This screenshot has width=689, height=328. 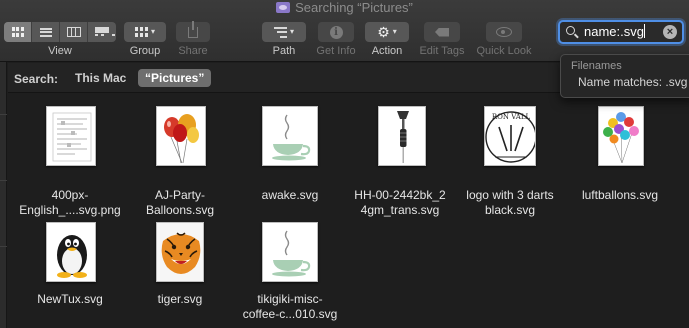 What do you see at coordinates (193, 51) in the screenshot?
I see `share-label: Share` at bounding box center [193, 51].